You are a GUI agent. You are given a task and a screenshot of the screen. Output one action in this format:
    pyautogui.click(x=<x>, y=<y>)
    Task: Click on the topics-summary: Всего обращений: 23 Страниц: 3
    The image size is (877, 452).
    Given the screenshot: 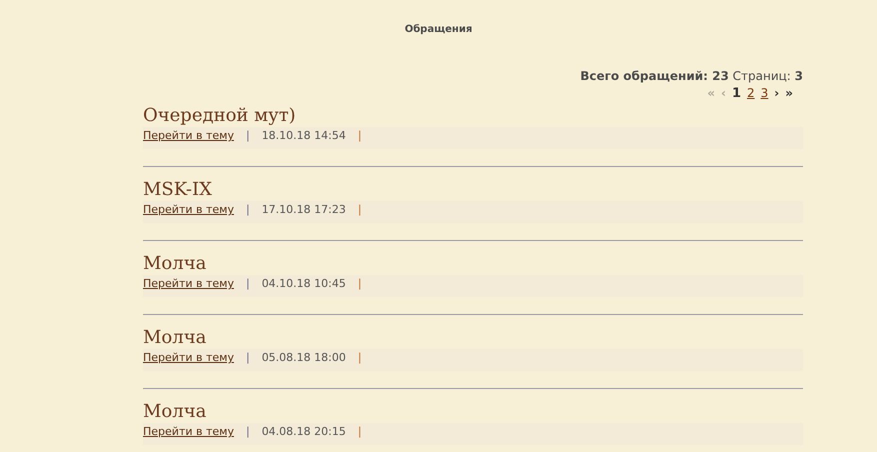 What is the action you would take?
    pyautogui.click(x=691, y=76)
    